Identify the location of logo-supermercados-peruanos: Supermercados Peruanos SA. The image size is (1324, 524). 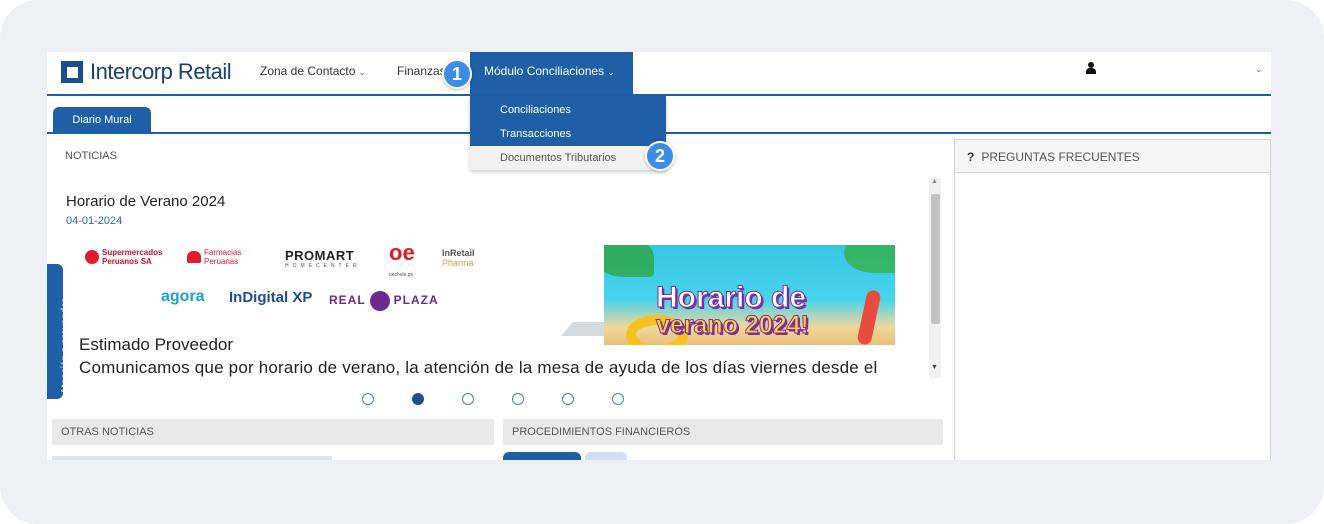
(123, 257).